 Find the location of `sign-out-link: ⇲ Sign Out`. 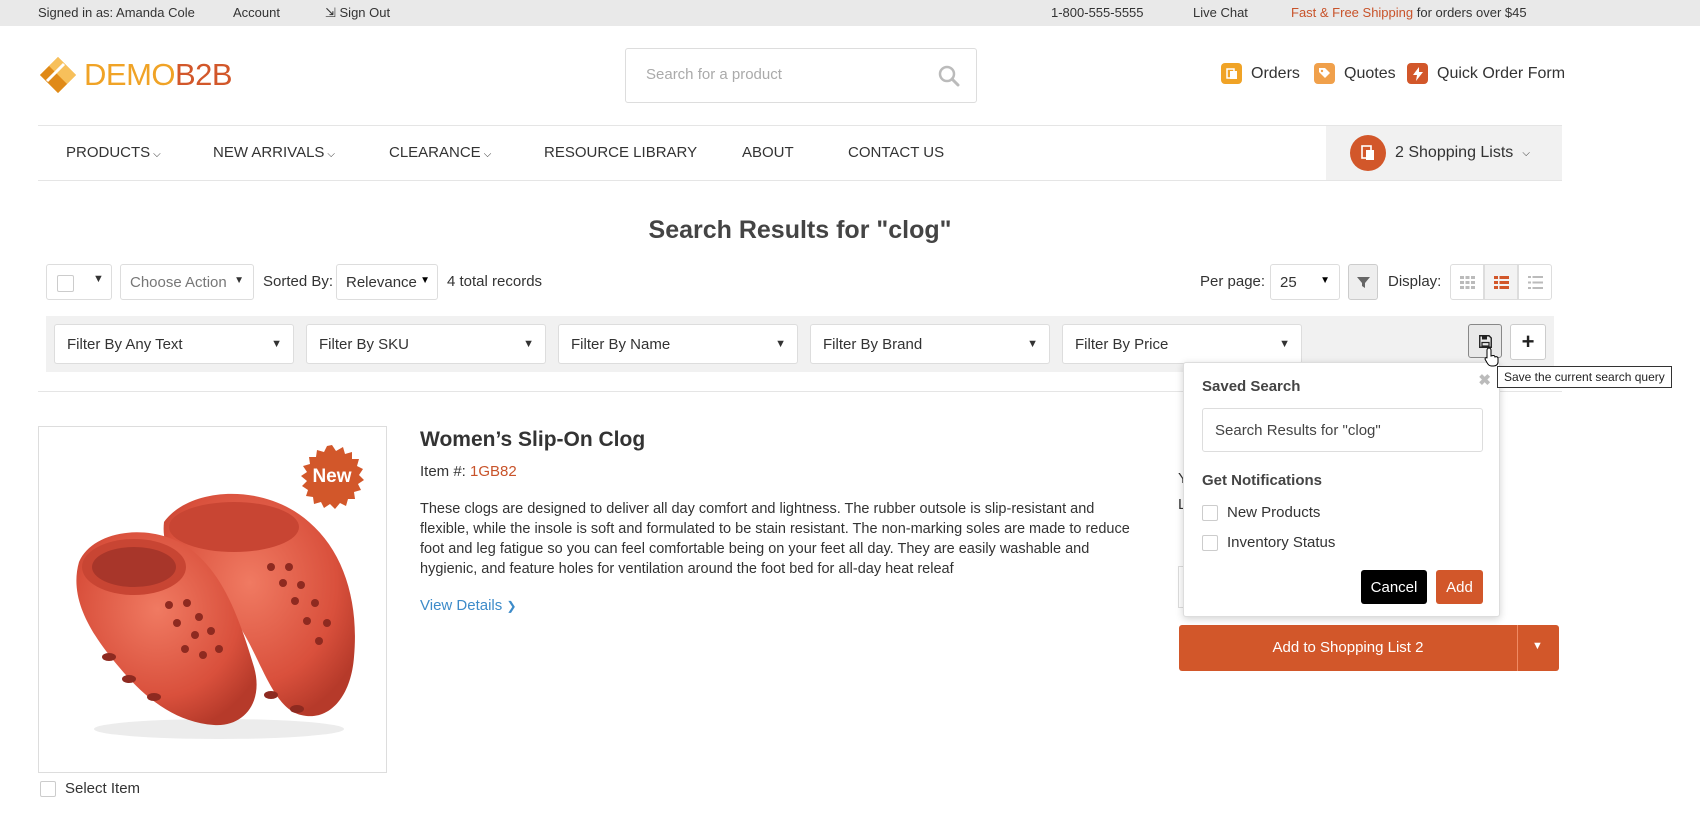

sign-out-link: ⇲ Sign Out is located at coordinates (357, 13).